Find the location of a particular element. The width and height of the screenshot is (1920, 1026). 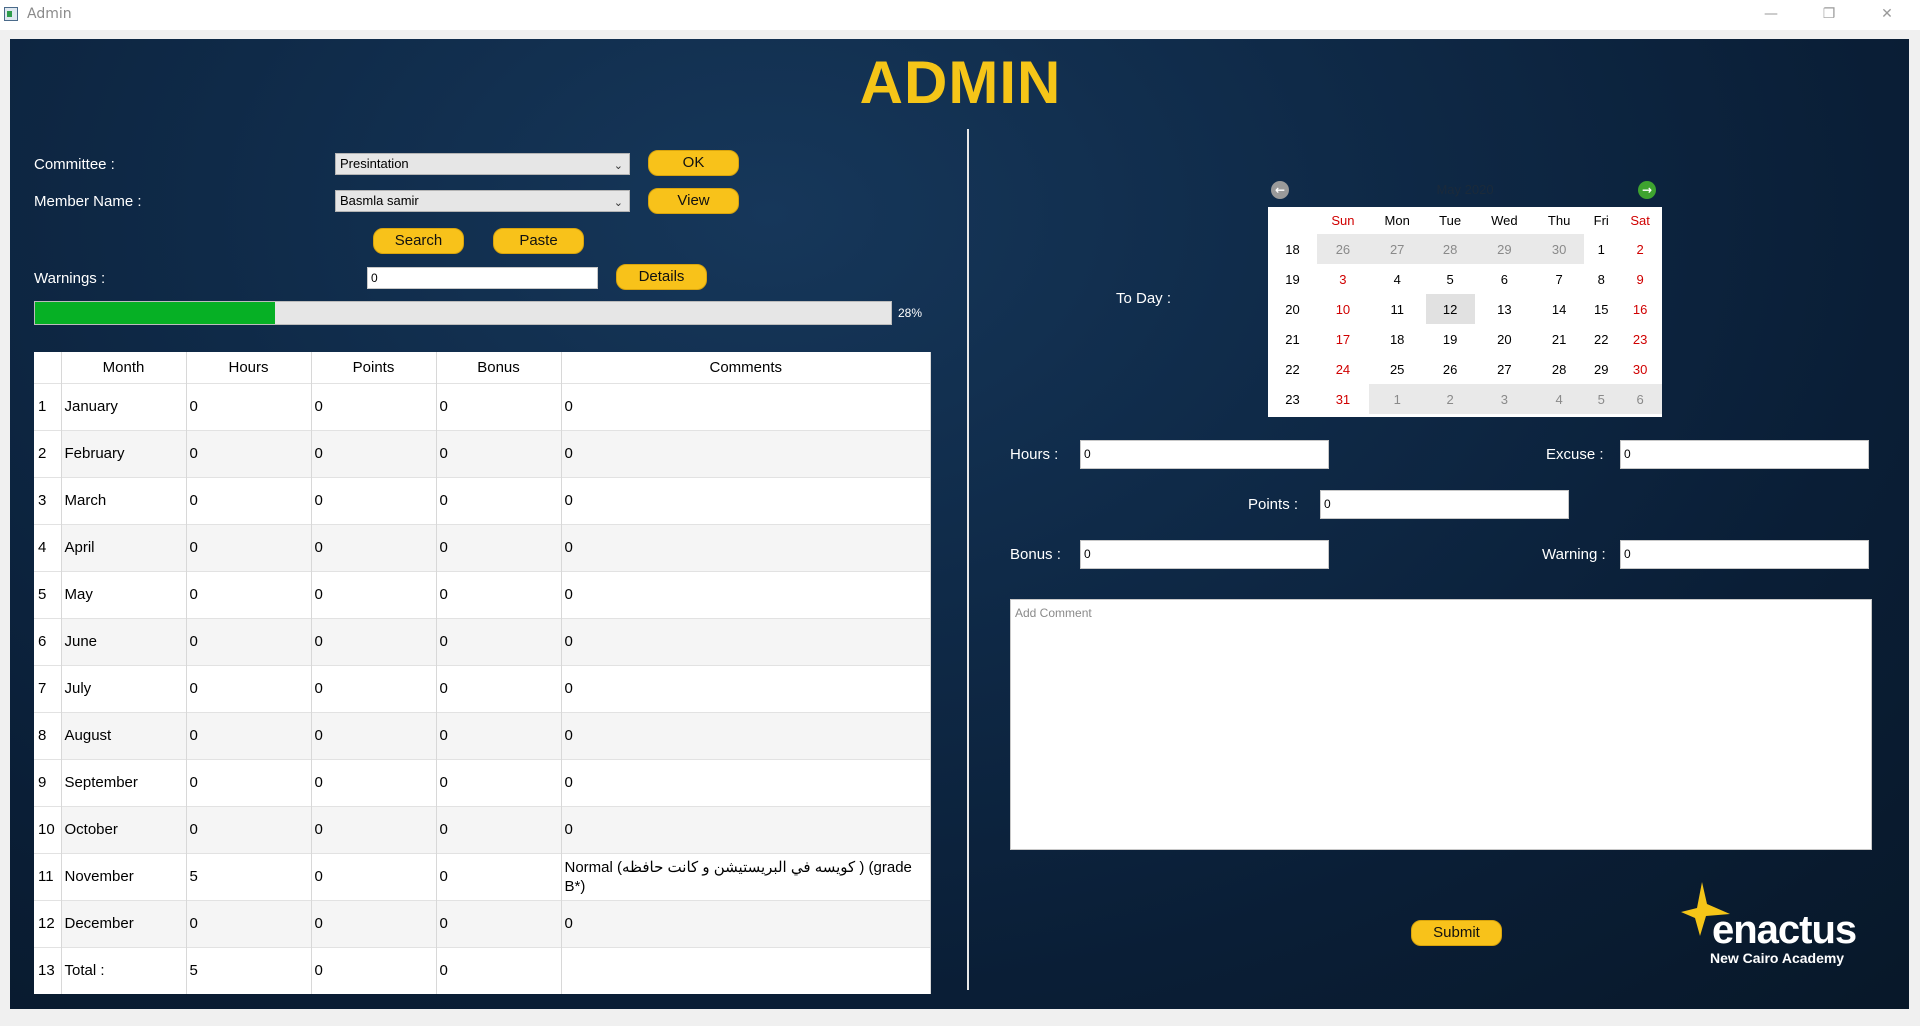

calendar-day: 22 is located at coordinates (1601, 339).